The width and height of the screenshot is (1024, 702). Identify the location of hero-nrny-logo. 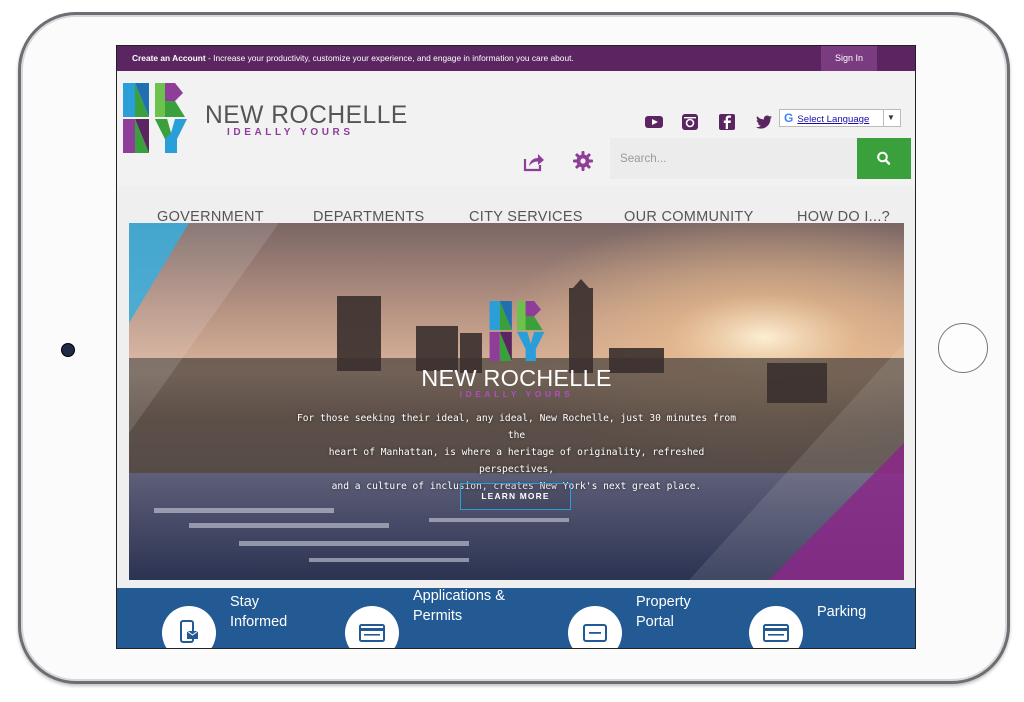
(517, 331).